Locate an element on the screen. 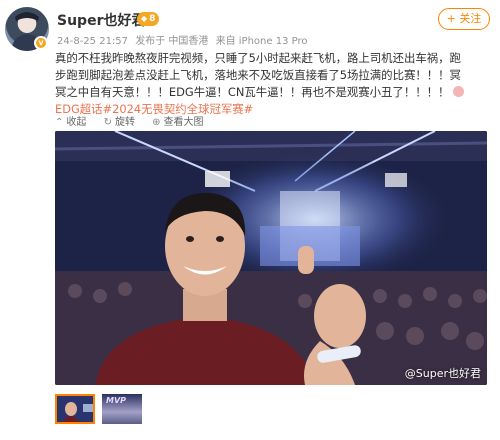 Image resolution: width=500 pixels, height=440 pixels. rotate-button: ↻ 旋转 is located at coordinates (119, 120).